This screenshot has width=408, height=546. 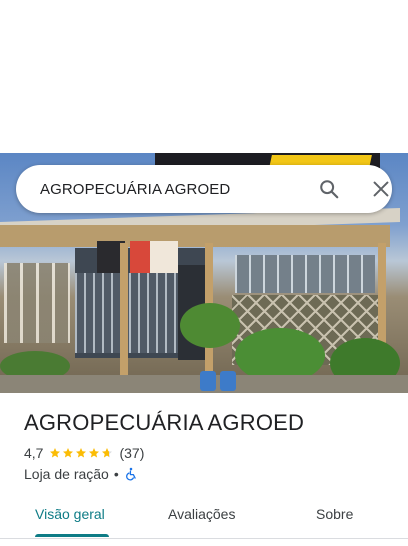 I want to click on wheelchair-icon, so click(x=131, y=474).